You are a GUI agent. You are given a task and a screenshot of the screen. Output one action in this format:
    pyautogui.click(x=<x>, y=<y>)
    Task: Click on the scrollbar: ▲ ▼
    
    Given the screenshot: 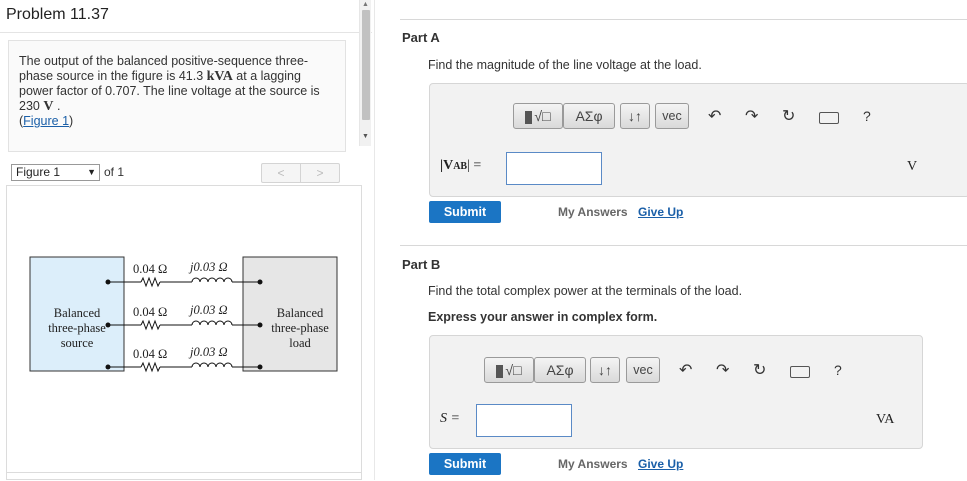 What is the action you would take?
    pyautogui.click(x=365, y=73)
    